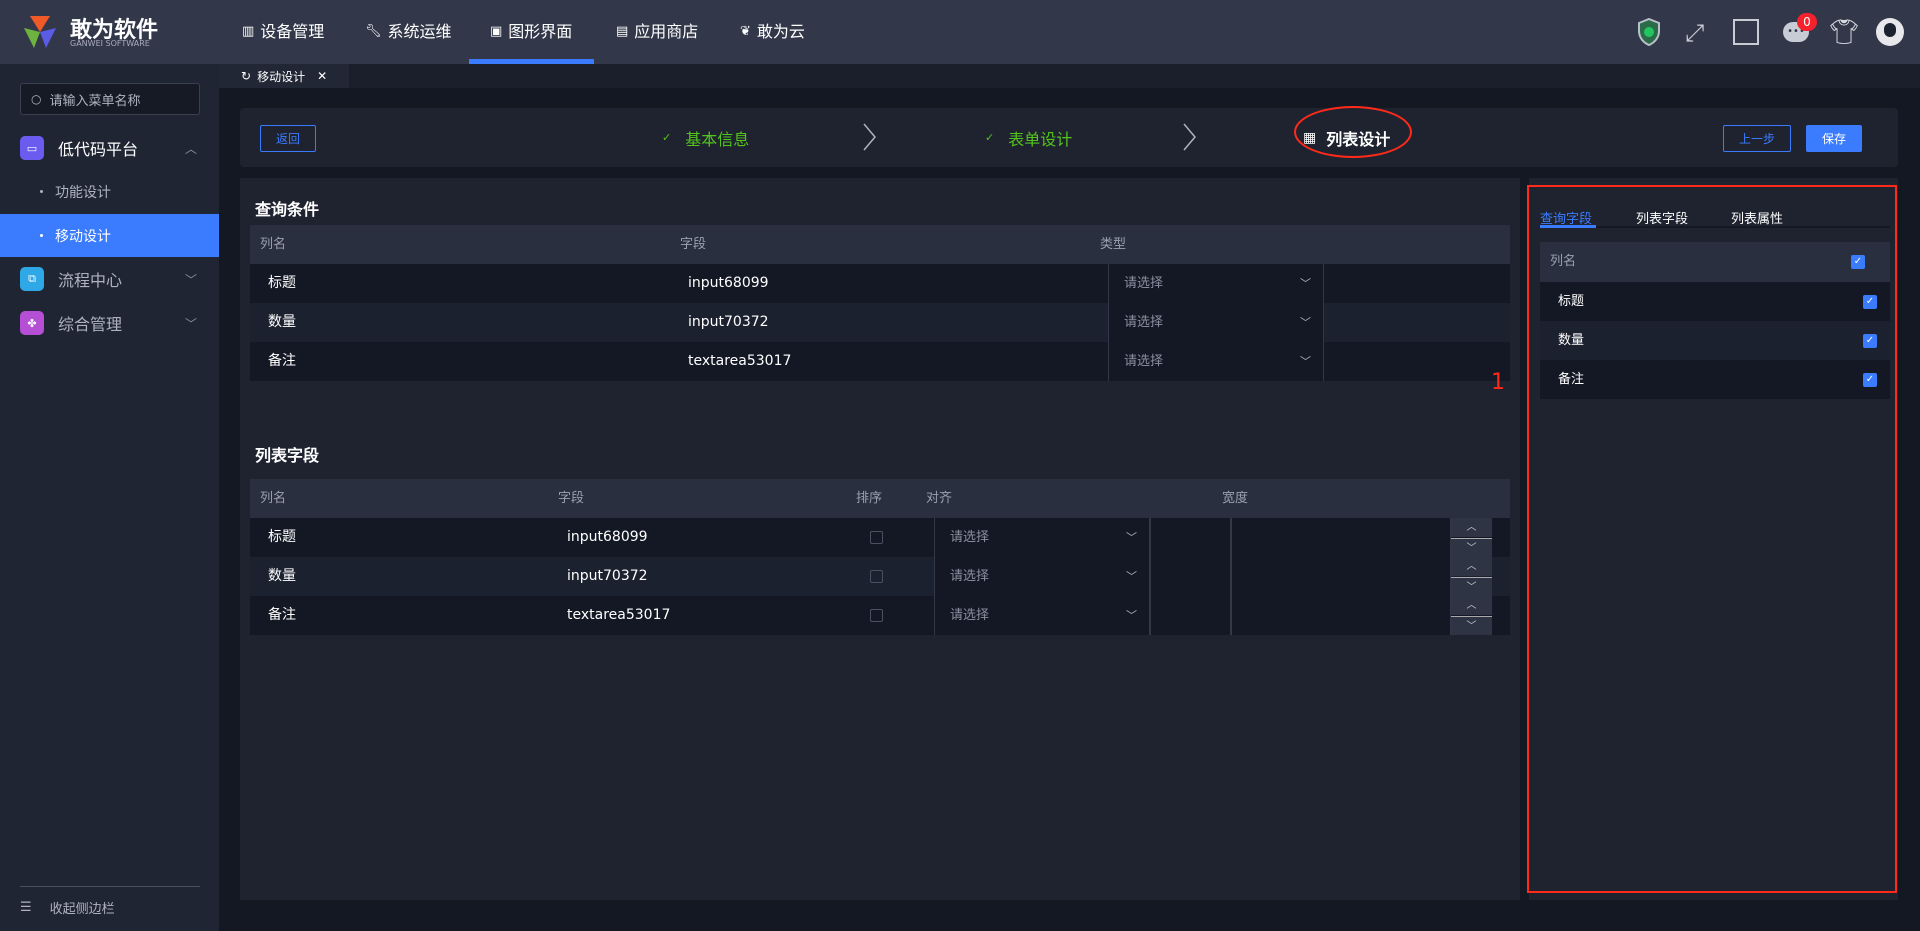 Image resolution: width=1920 pixels, height=931 pixels. I want to click on nav-ops: 🔧︎ 系统运维, so click(408, 32).